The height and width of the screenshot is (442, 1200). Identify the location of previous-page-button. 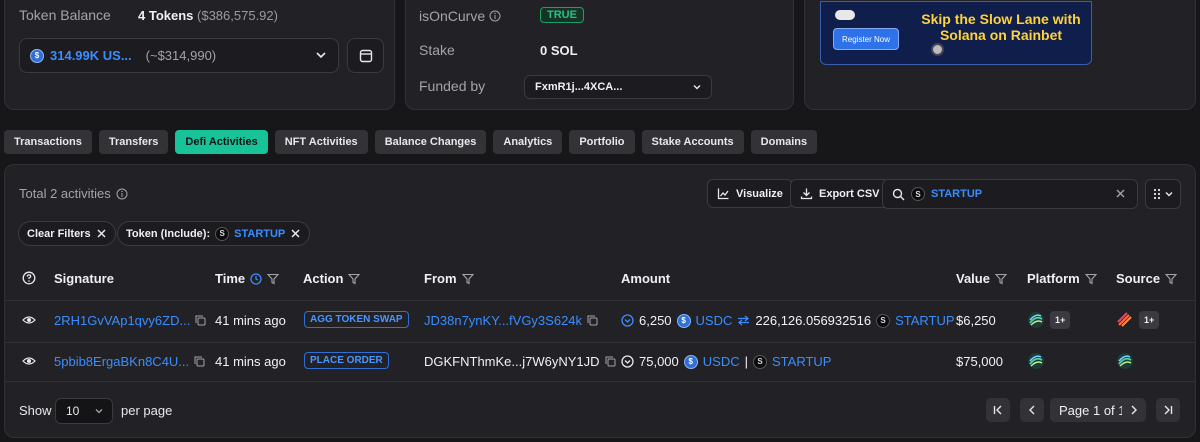
(1032, 410).